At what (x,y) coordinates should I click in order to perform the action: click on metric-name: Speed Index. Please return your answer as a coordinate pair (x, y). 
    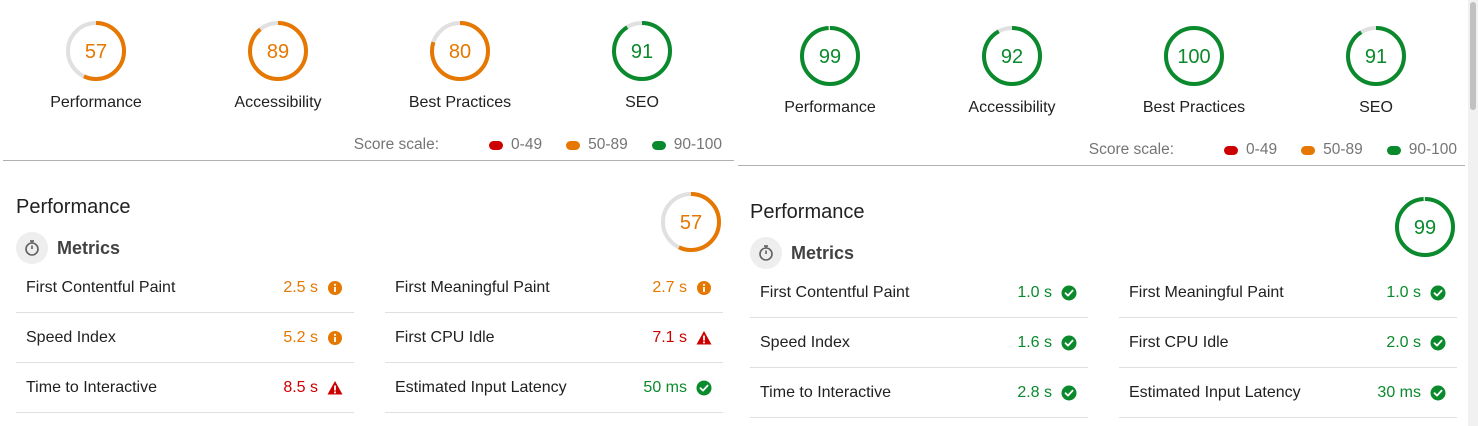
    Looking at the image, I should click on (71, 337).